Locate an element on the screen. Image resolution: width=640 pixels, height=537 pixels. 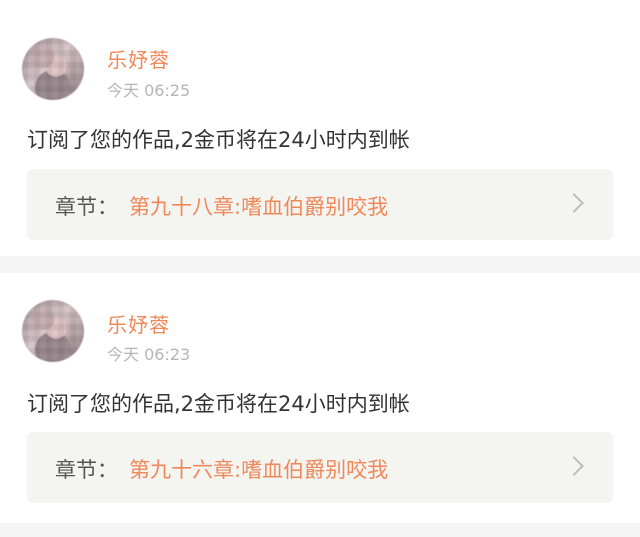
timestamp: 今天 06:25 is located at coordinates (149, 90).